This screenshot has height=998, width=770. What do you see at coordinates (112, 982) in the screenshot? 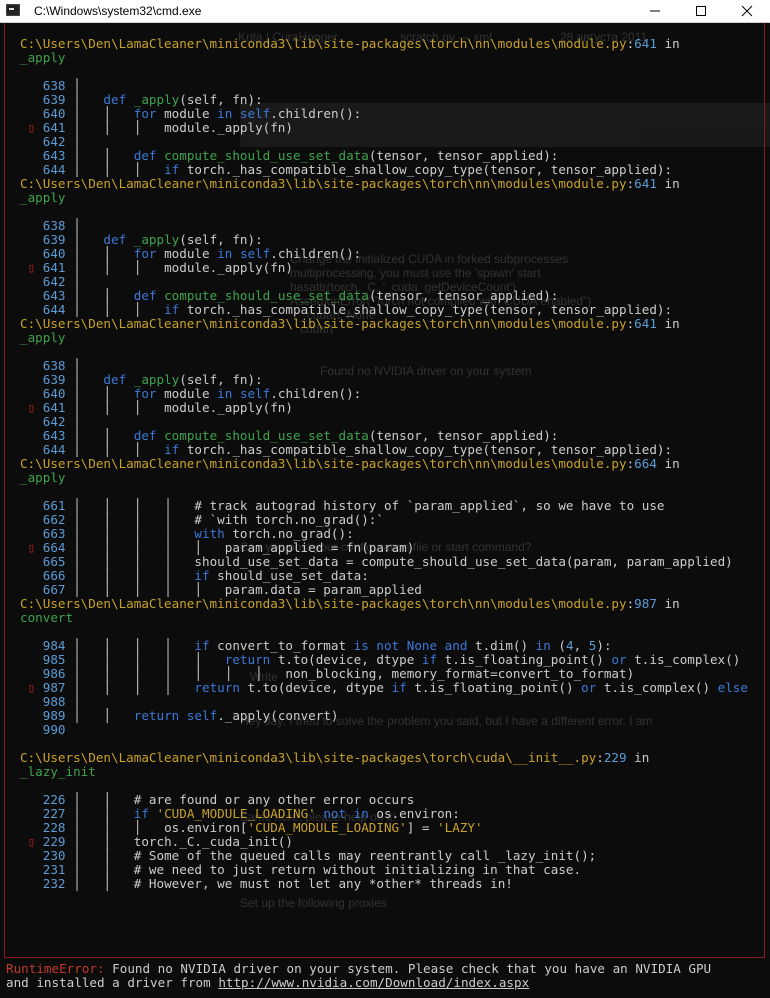
I see `error-message-2: and installed a driver from` at bounding box center [112, 982].